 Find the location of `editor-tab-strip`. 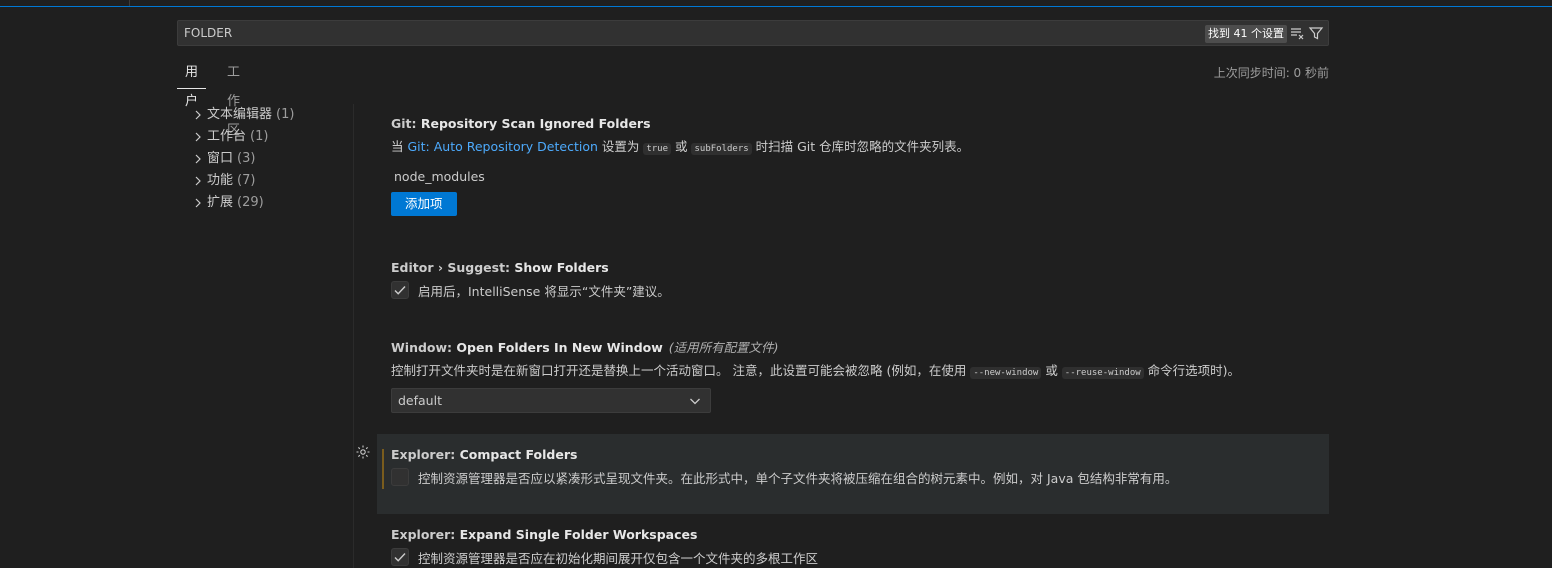

editor-tab-strip is located at coordinates (776, 3).